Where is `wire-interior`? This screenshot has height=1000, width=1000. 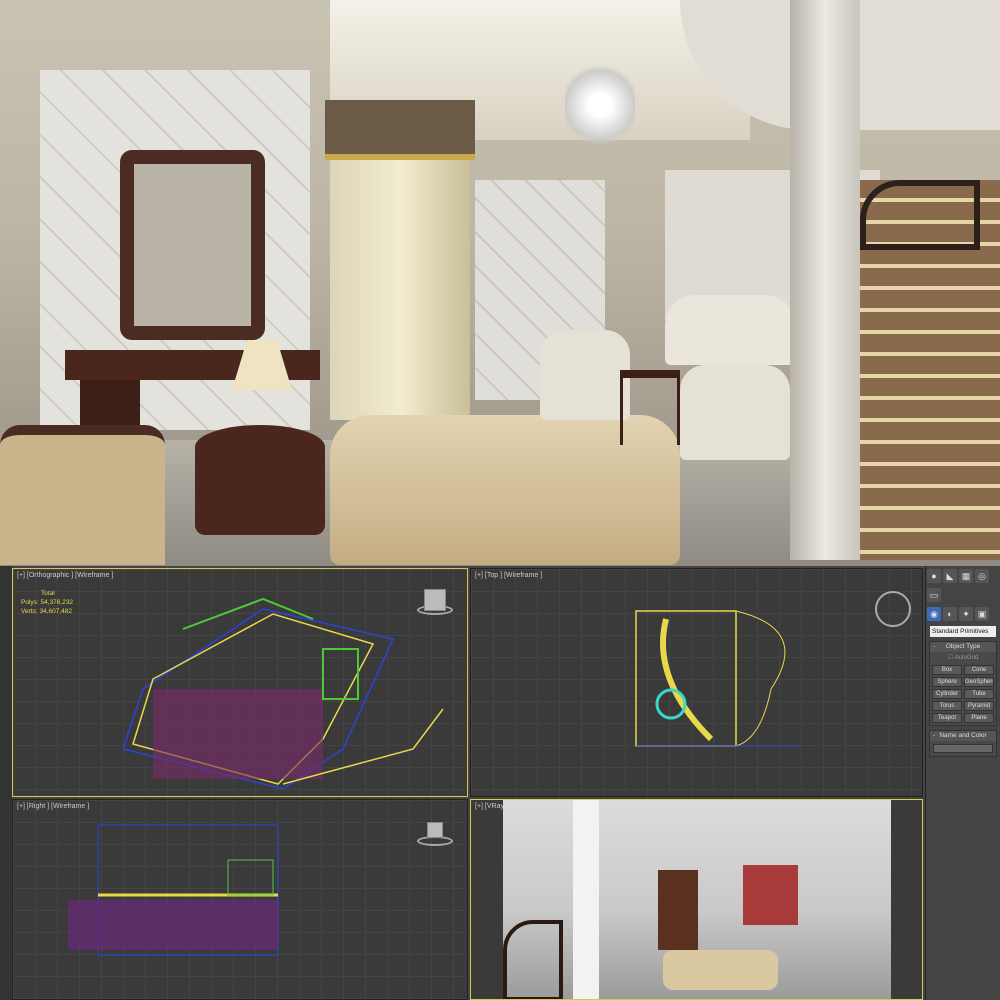
wire-interior is located at coordinates (238, 734).